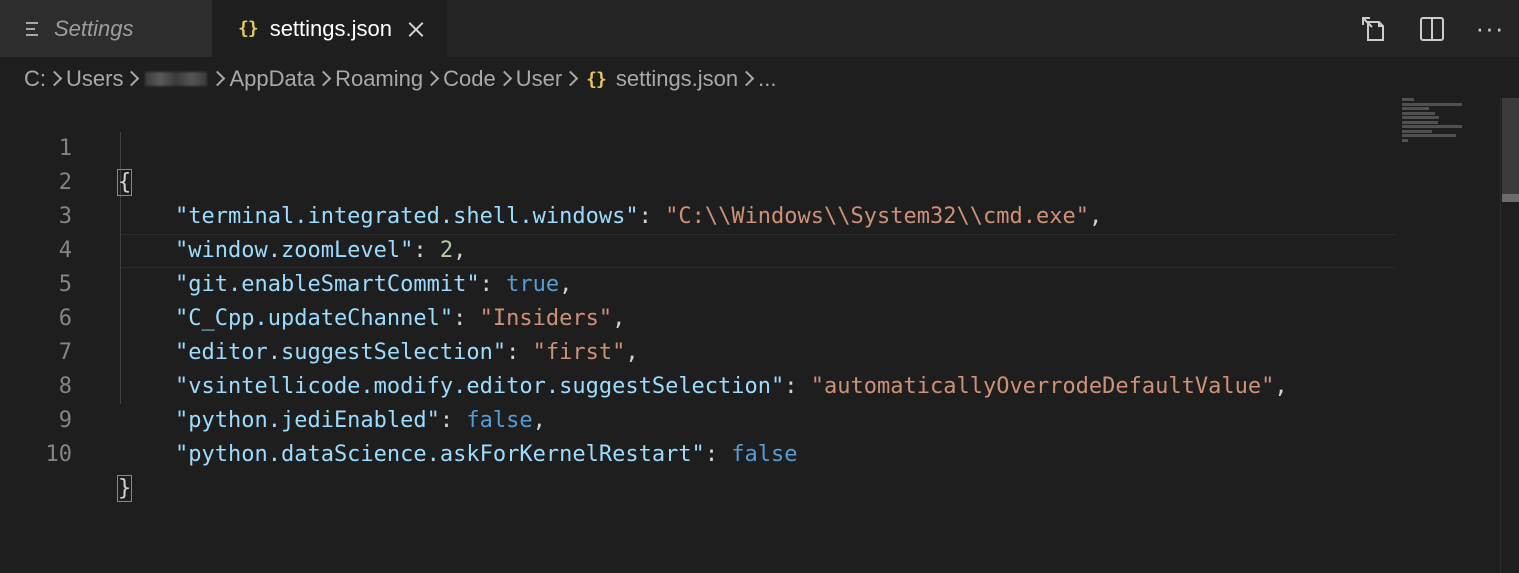  Describe the element at coordinates (1510, 198) in the screenshot. I see `scrollbar-cursor-marker` at that location.